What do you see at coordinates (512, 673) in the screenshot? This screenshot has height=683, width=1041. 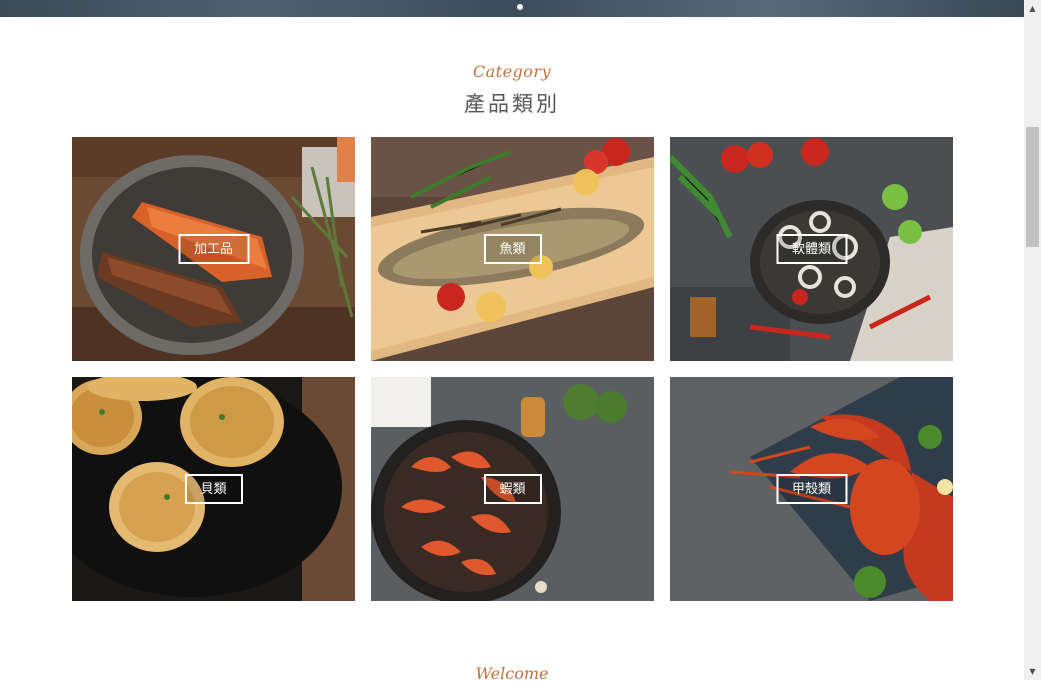 I see `welcome-script-heading: Welcome` at bounding box center [512, 673].